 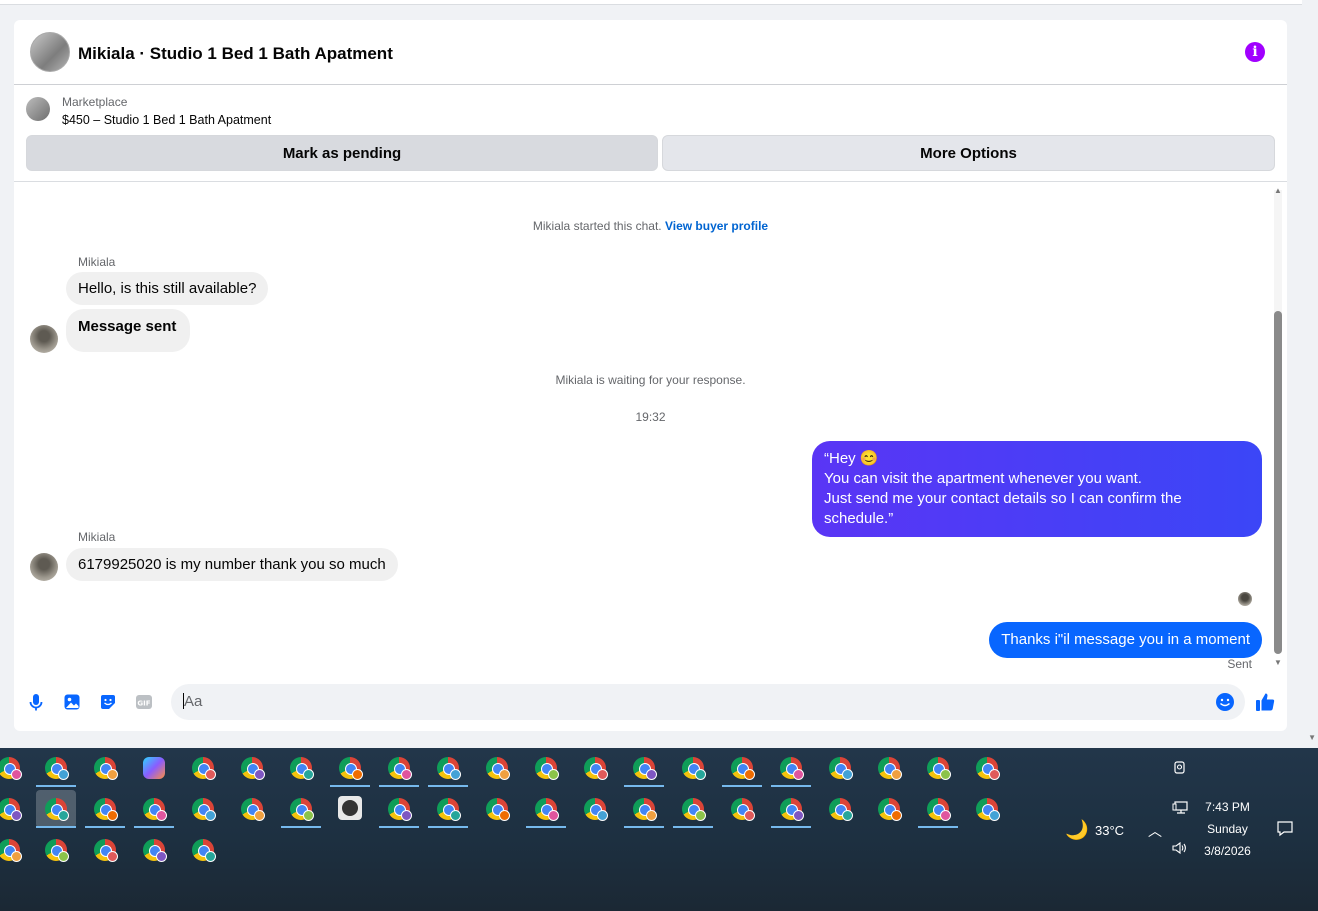 What do you see at coordinates (154, 768) in the screenshot?
I see `copilot-app-icon` at bounding box center [154, 768].